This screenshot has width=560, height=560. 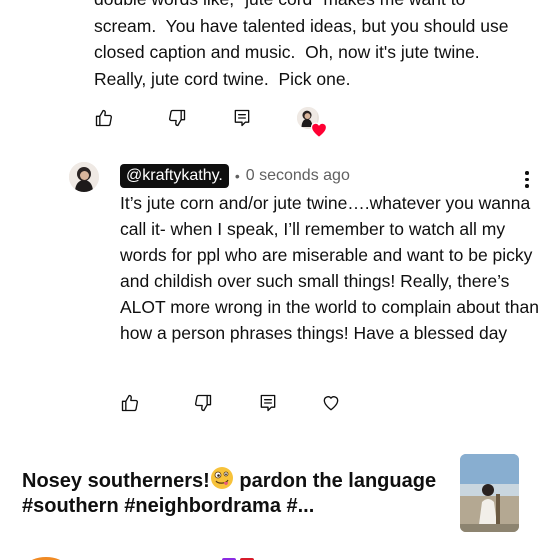 I want to click on video-thumbnail-image, so click(x=489, y=493).